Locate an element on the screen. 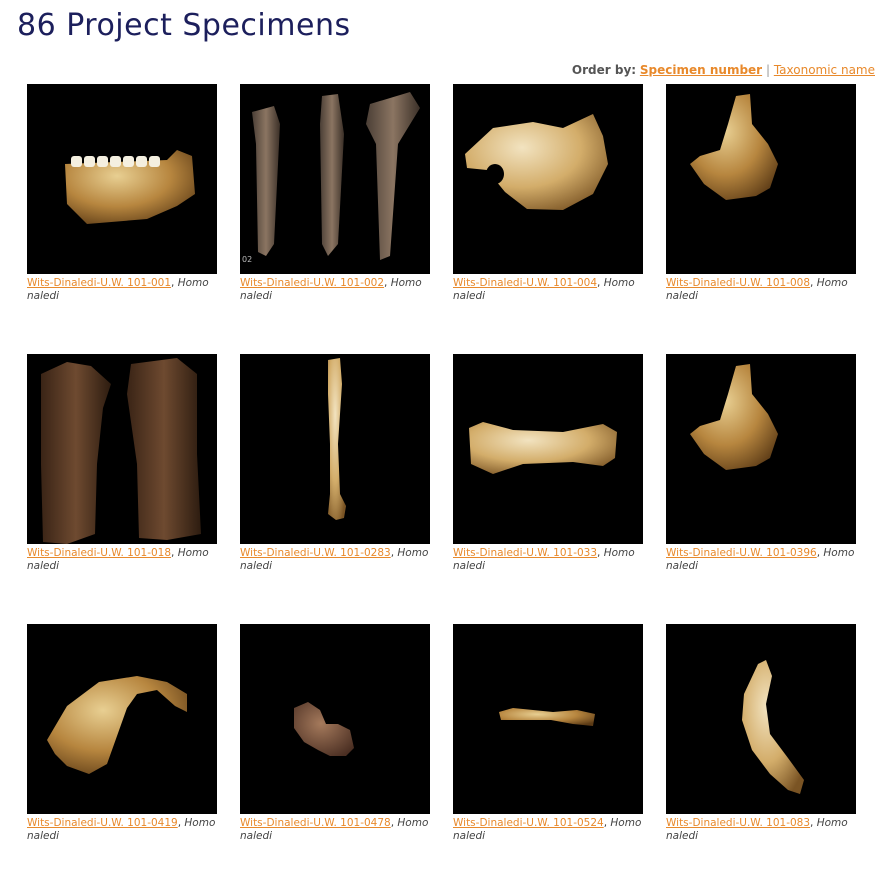 The width and height of the screenshot is (883, 894). specimen-card: Wits-Dinaledi-U.W. 101-004, Homo naledi is located at coordinates (548, 219).